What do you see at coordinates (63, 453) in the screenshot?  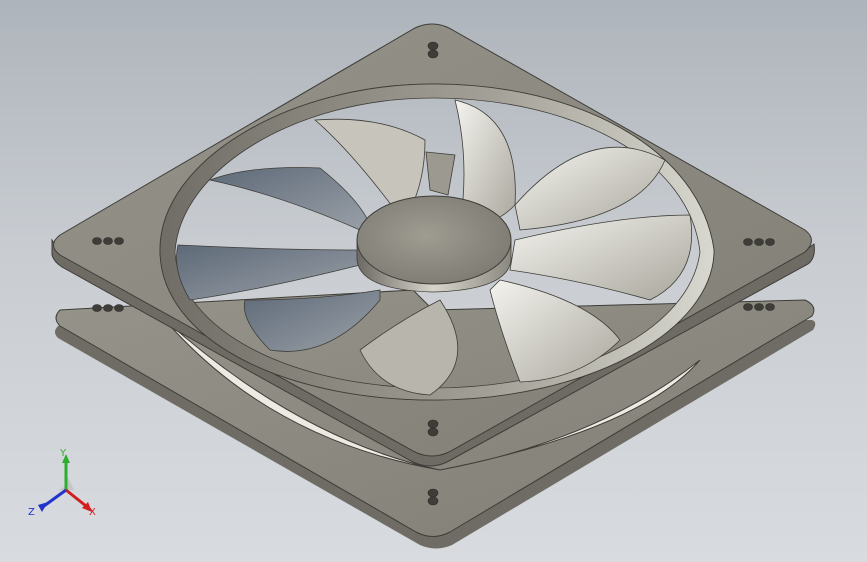 I see `y-axis-label: Y` at bounding box center [63, 453].